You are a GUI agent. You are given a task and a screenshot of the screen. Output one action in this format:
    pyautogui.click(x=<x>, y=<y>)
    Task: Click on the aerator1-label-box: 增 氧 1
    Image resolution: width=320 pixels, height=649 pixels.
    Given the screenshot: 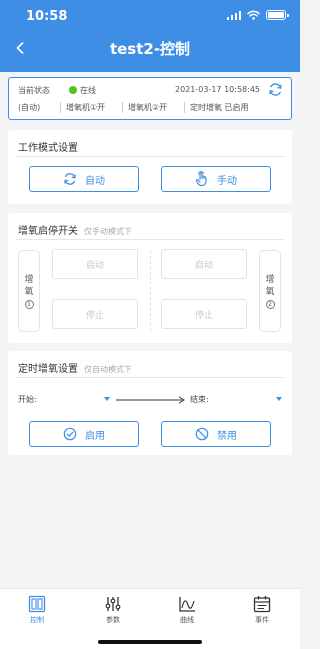 What is the action you would take?
    pyautogui.click(x=29, y=291)
    